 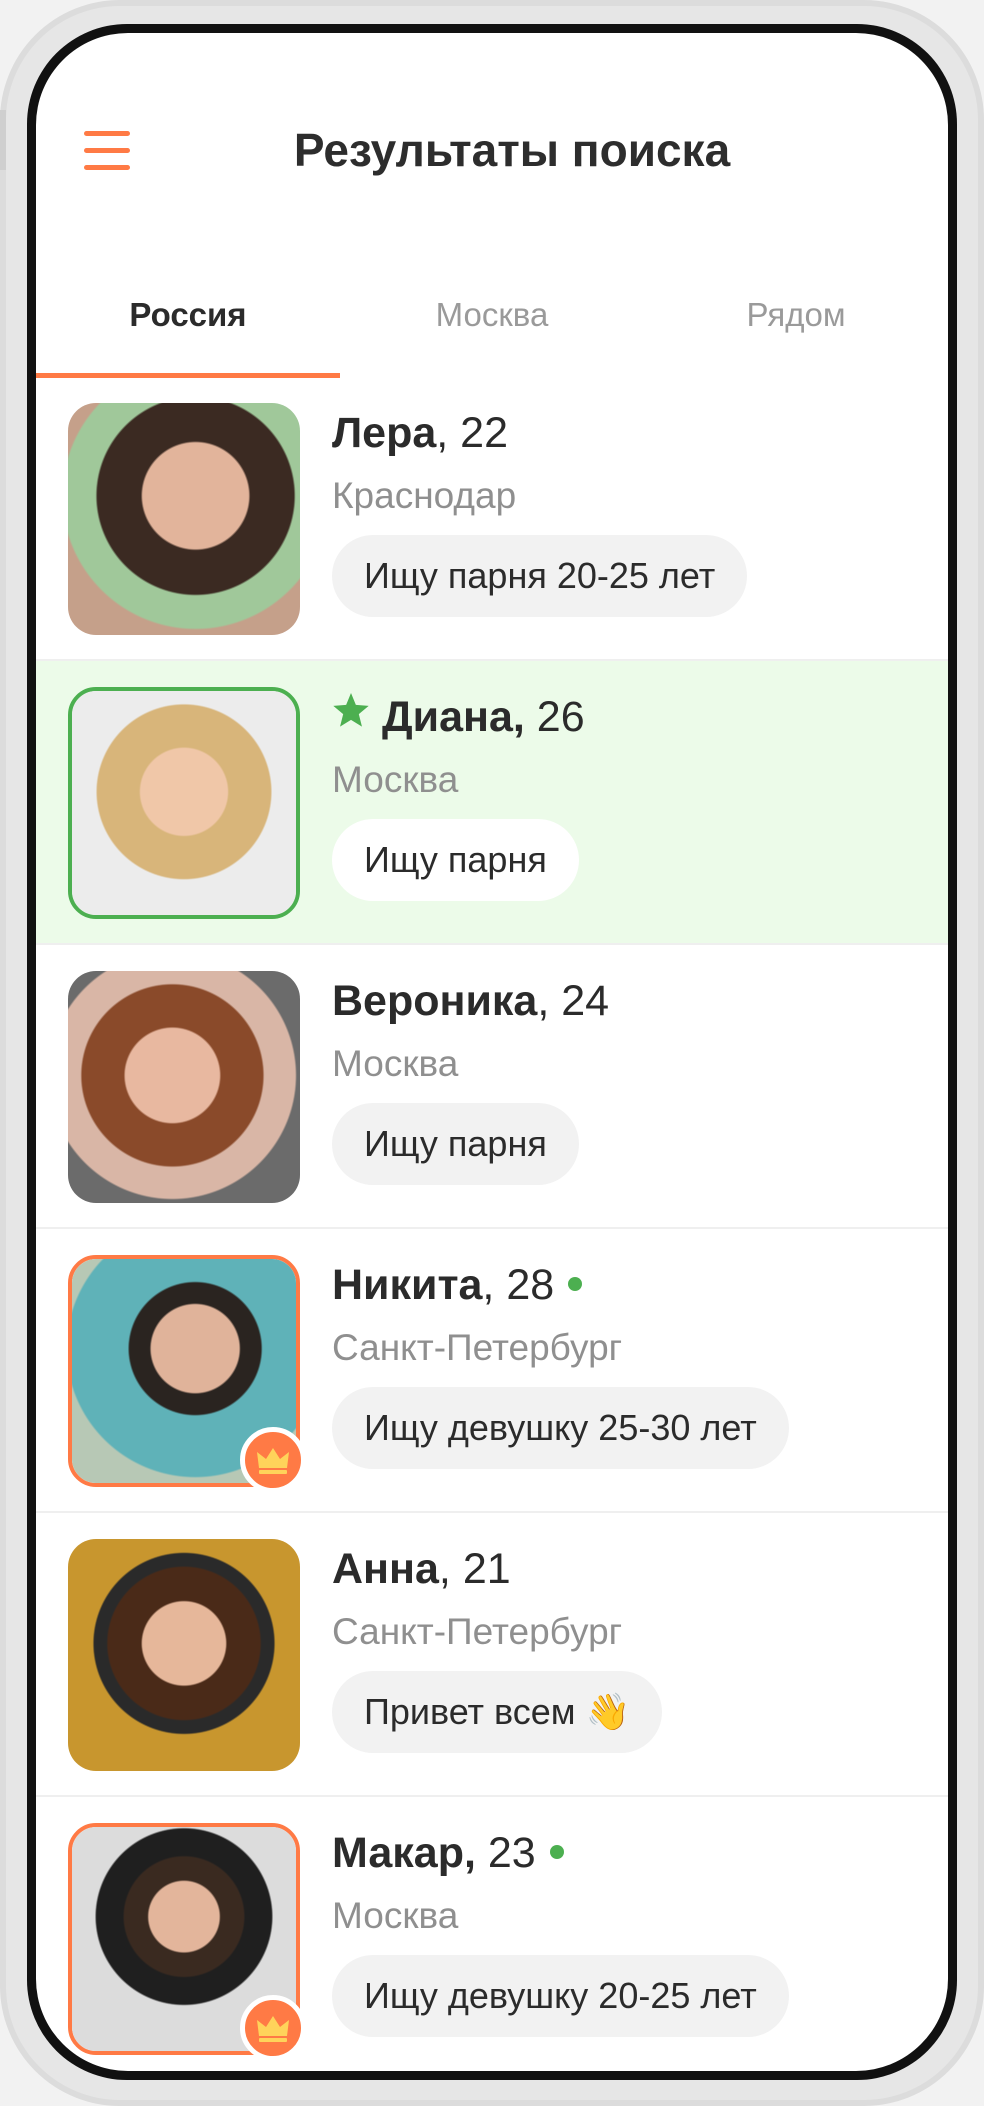 What do you see at coordinates (497, 1712) in the screenshot?
I see `profile-status-tag: Привет всем 👋` at bounding box center [497, 1712].